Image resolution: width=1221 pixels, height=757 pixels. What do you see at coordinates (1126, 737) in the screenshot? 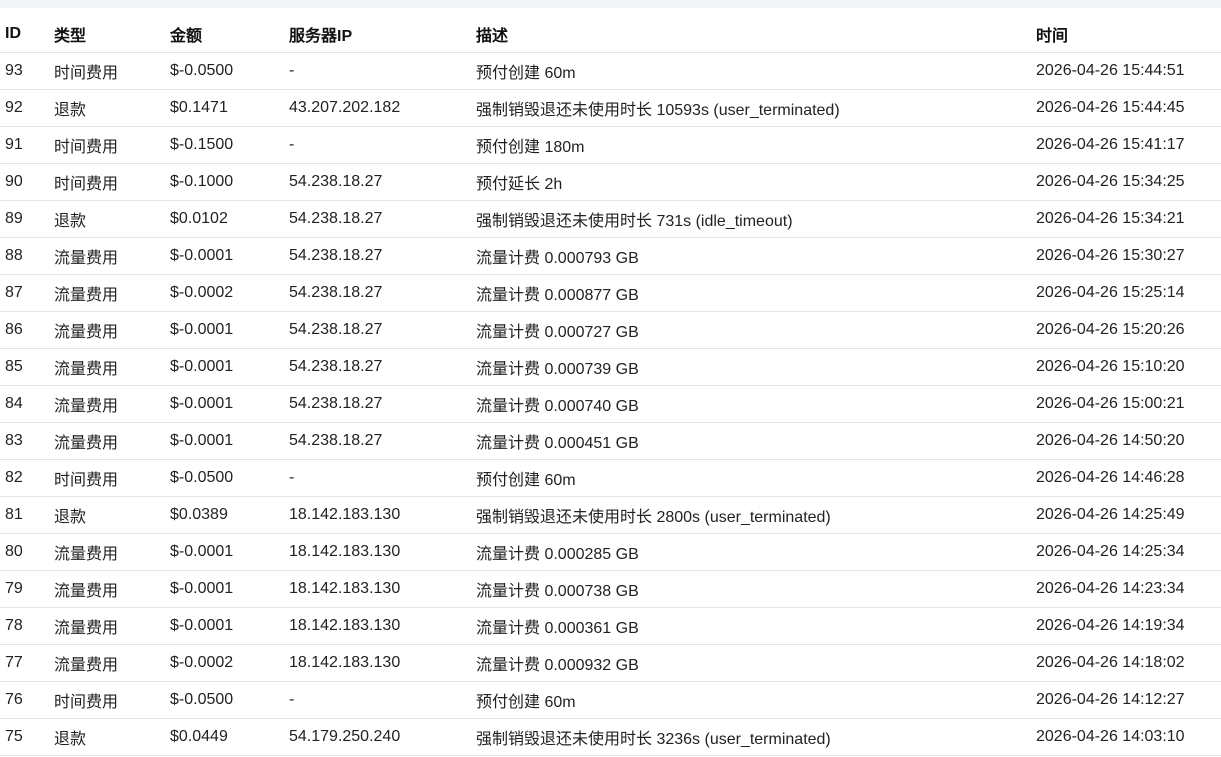
I see `cell-time: 2026-04-26 14:03:10` at bounding box center [1126, 737].